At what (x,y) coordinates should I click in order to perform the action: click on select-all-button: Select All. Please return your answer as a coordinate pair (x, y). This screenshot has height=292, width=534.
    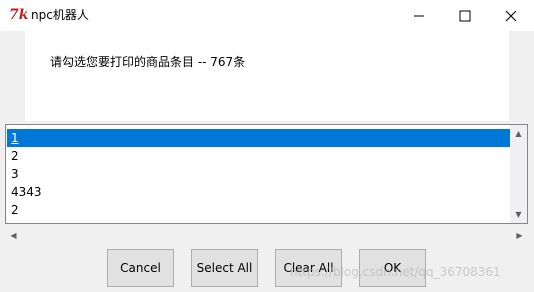
    Looking at the image, I should click on (224, 268).